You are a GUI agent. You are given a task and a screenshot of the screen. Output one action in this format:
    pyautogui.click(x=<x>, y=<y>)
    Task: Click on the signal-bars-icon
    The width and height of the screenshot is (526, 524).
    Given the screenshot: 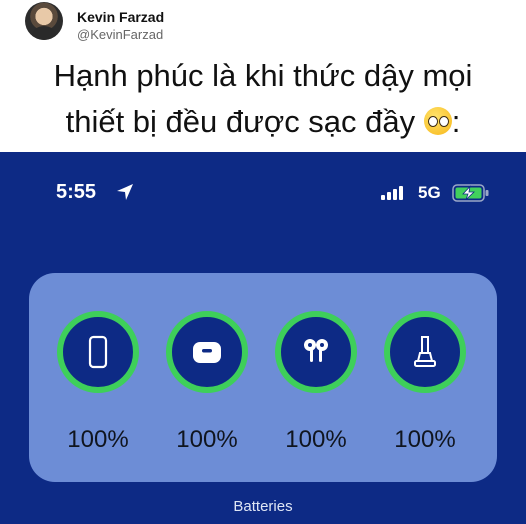 What is the action you would take?
    pyautogui.click(x=392, y=193)
    